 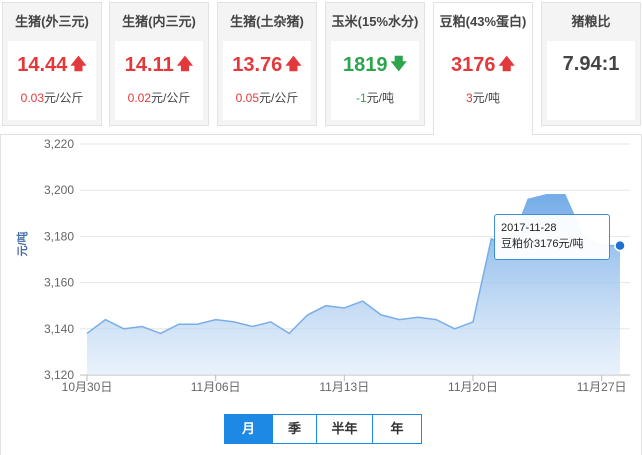 What do you see at coordinates (59, 236) in the screenshot?
I see `y-tick-label: 3,180` at bounding box center [59, 236].